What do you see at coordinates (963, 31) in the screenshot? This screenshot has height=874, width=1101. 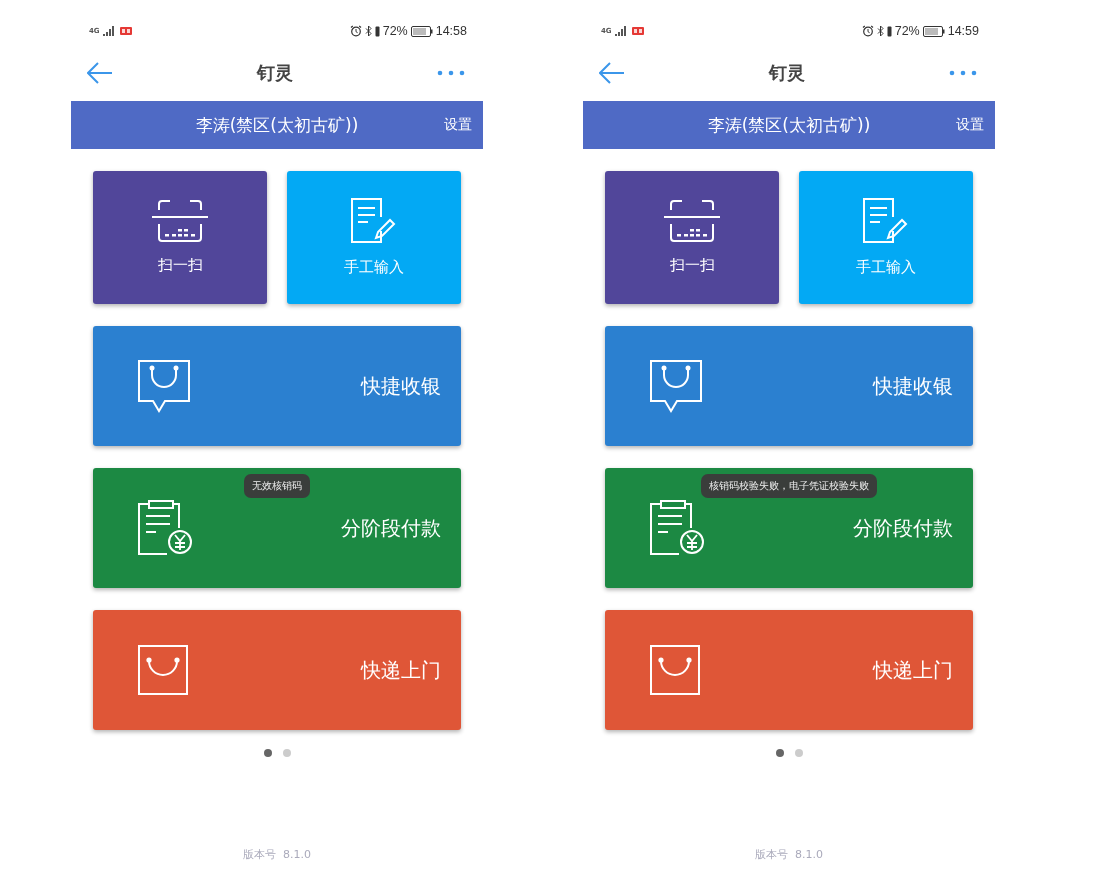 I see `clock-time: 14:59` at bounding box center [963, 31].